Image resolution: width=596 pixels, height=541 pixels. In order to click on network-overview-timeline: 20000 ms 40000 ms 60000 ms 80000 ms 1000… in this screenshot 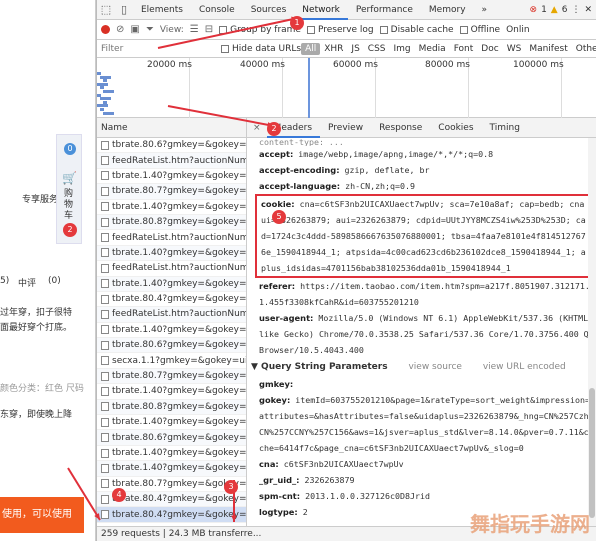, I will do `click(346, 88)`.